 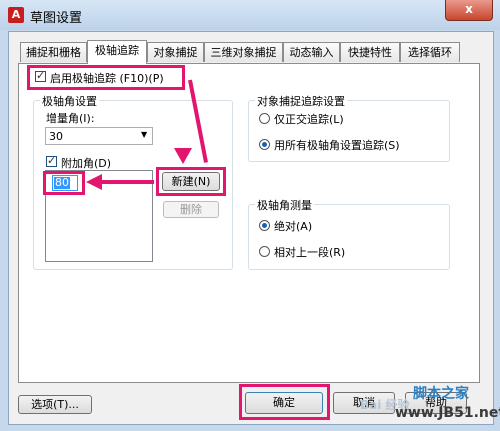 I want to click on polar-angle-settings-label: 极轴角设置, so click(x=69, y=101).